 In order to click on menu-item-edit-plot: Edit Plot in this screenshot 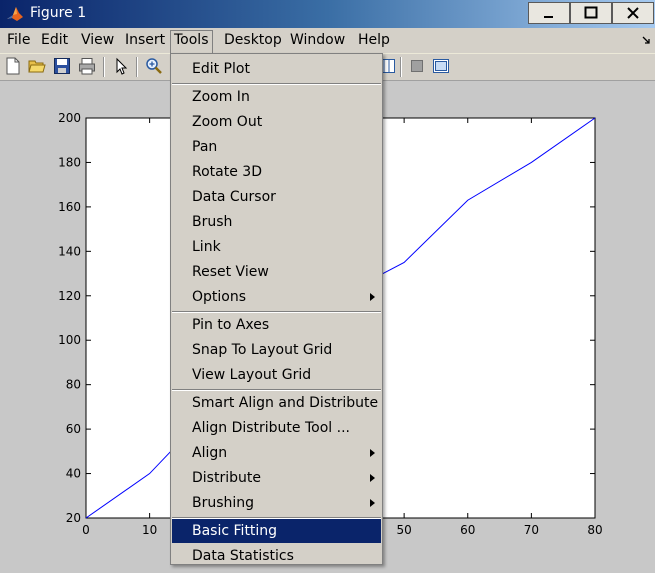, I will do `click(276, 69)`.